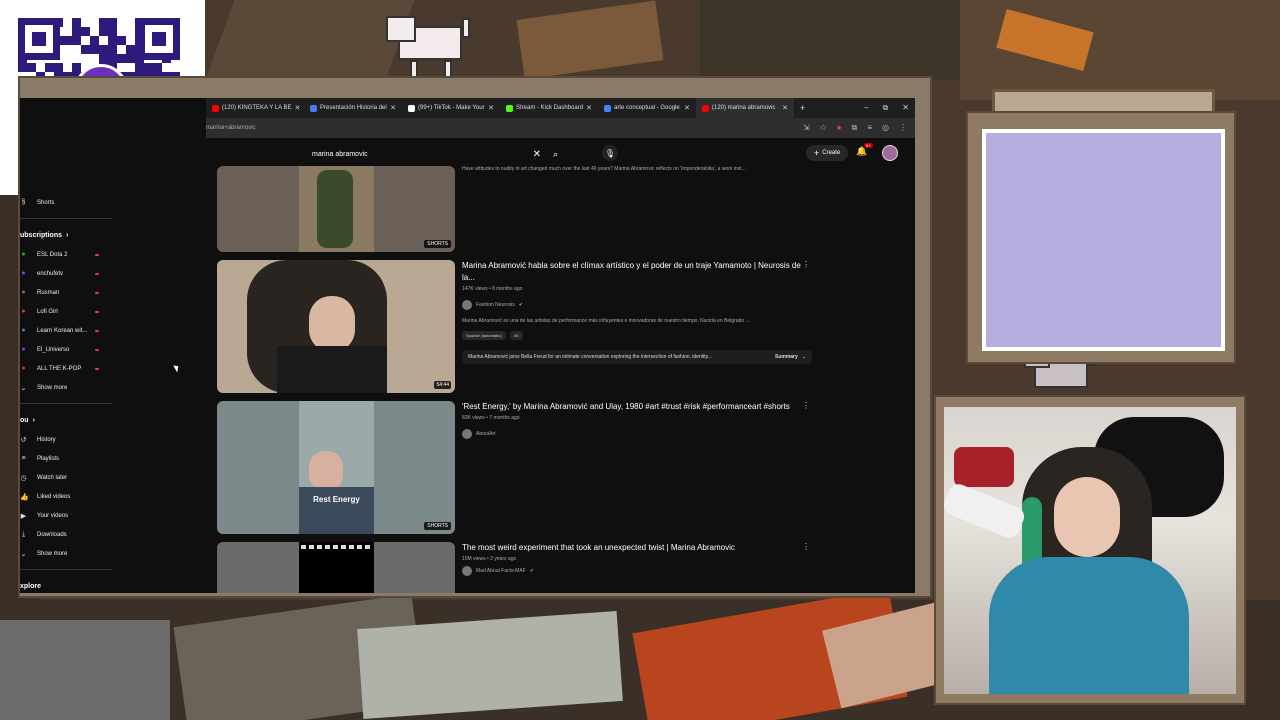 The image size is (1280, 720). What do you see at coordinates (451, 108) in the screenshot?
I see `browser-tab: (99+) TikTok - Make Your ✕` at bounding box center [451, 108].